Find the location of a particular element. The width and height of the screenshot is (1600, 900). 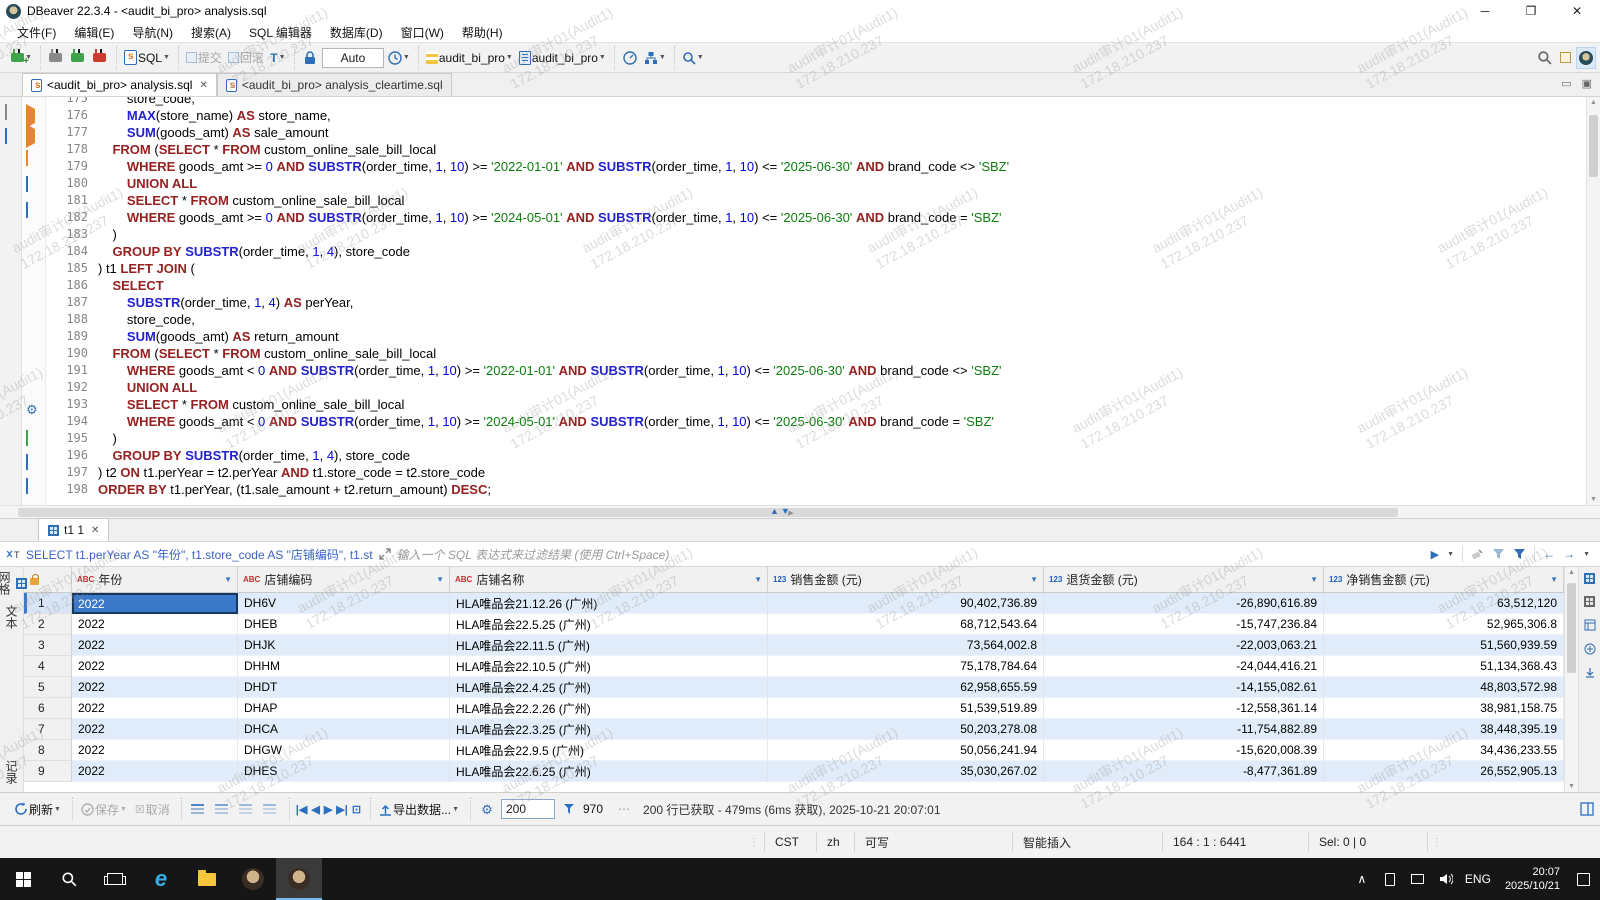

grid-cell: DHJK is located at coordinates (344, 645).